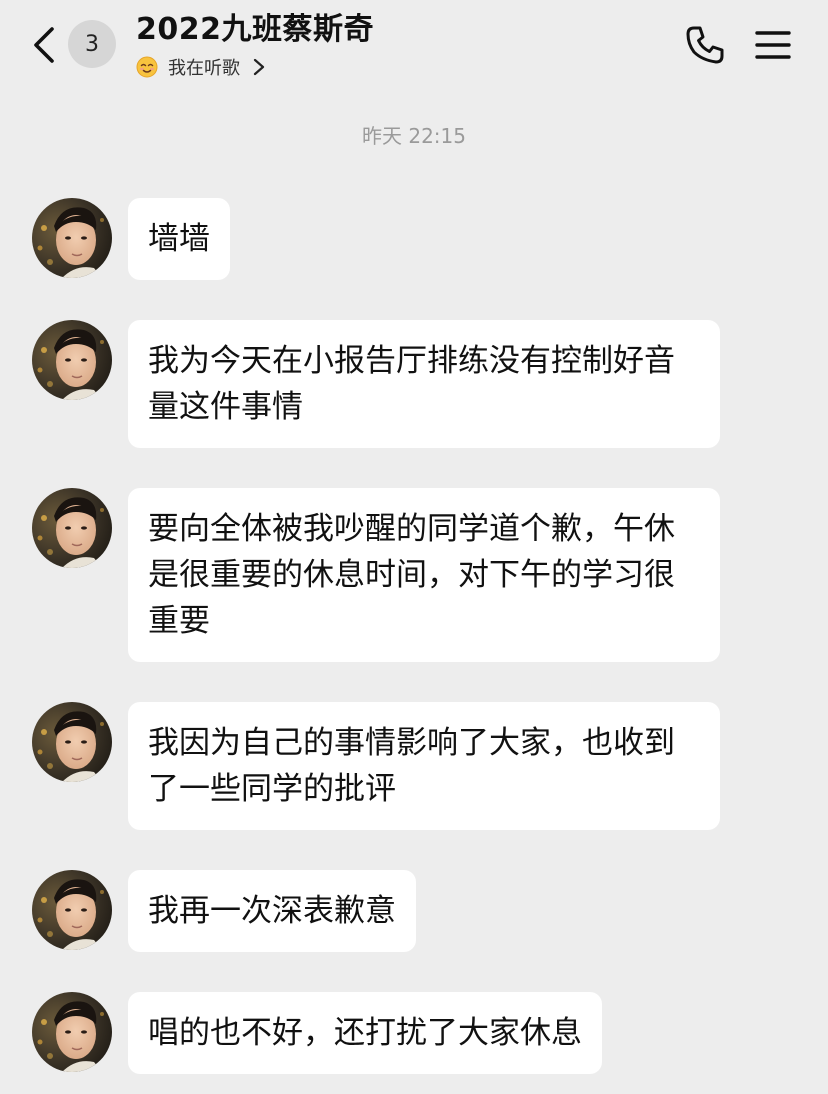 The height and width of the screenshot is (1094, 828). Describe the element at coordinates (204, 68) in the screenshot. I see `status-text: 我在听歌` at that location.